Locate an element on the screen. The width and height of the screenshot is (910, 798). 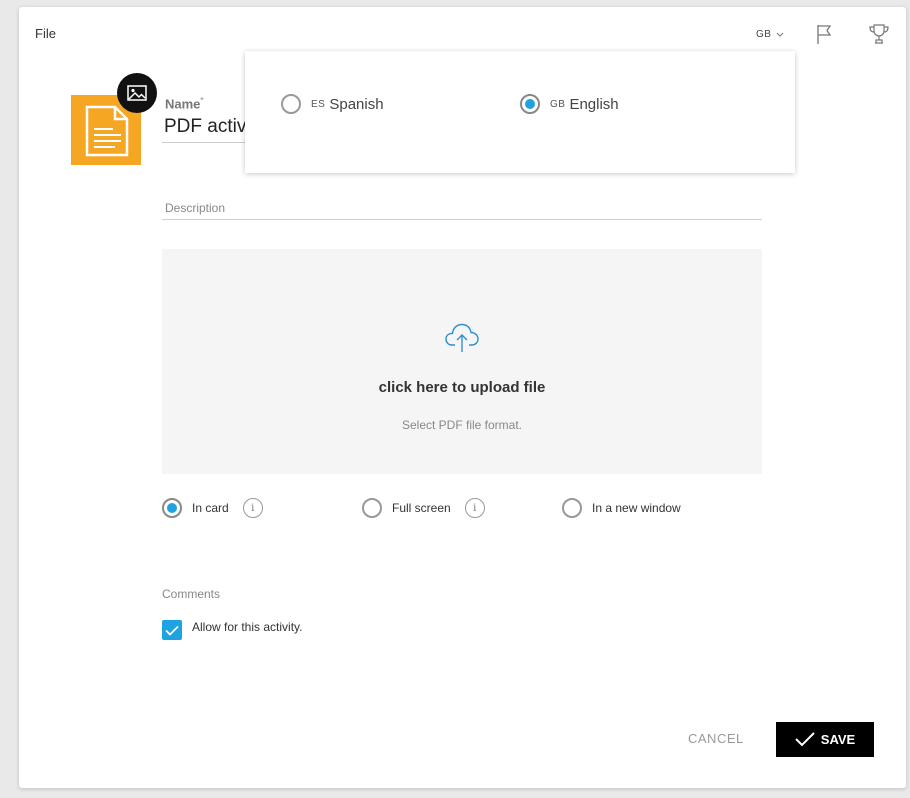
language-selector: GB is located at coordinates (770, 34).